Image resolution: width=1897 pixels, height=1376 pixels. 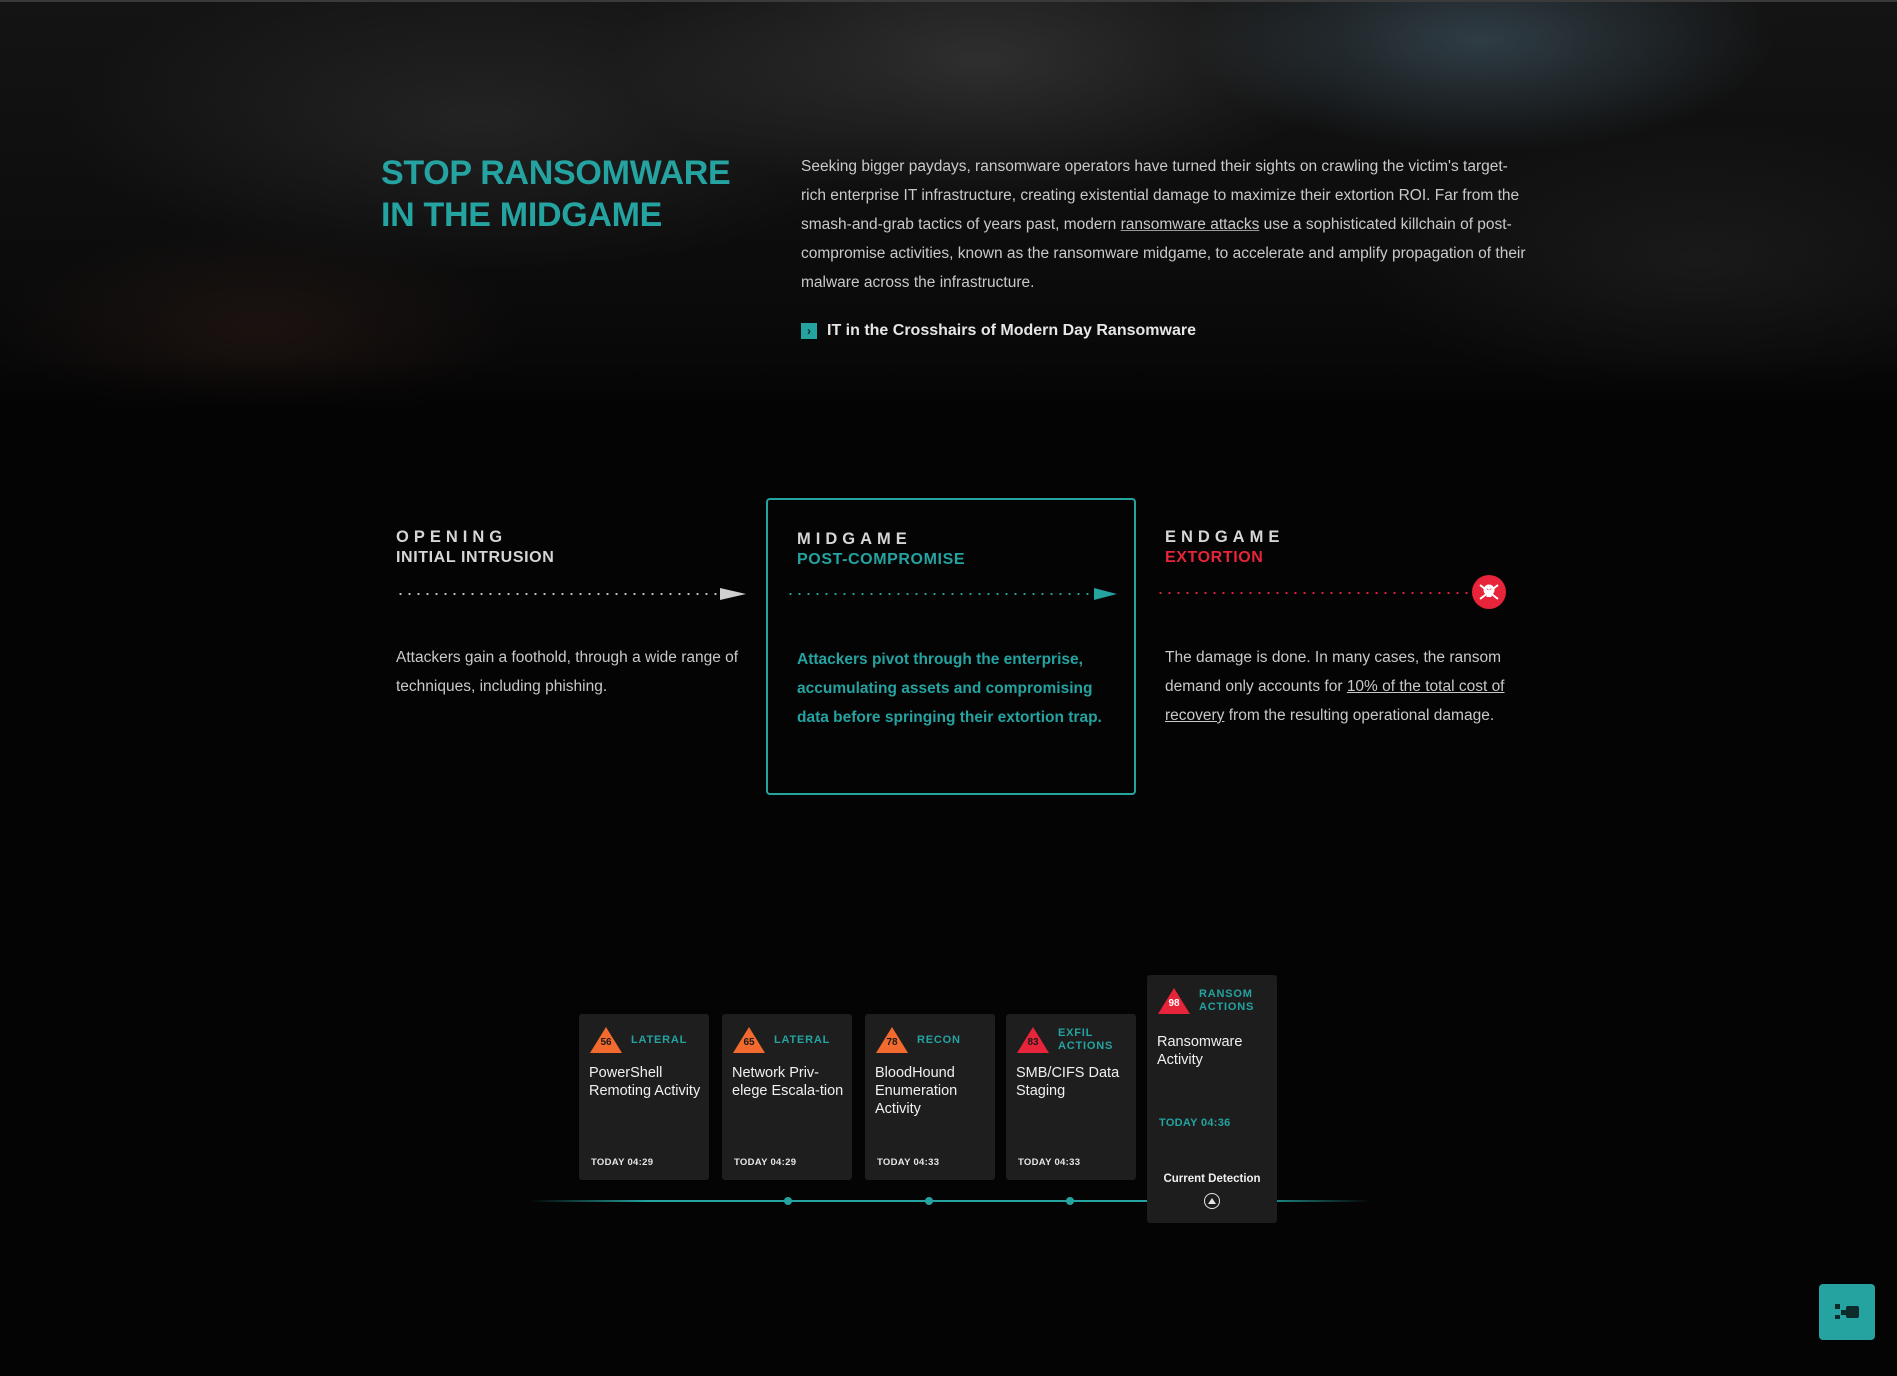 What do you see at coordinates (788, 1082) in the screenshot?
I see `detection-title: Network Priv-elege Escala-tion` at bounding box center [788, 1082].